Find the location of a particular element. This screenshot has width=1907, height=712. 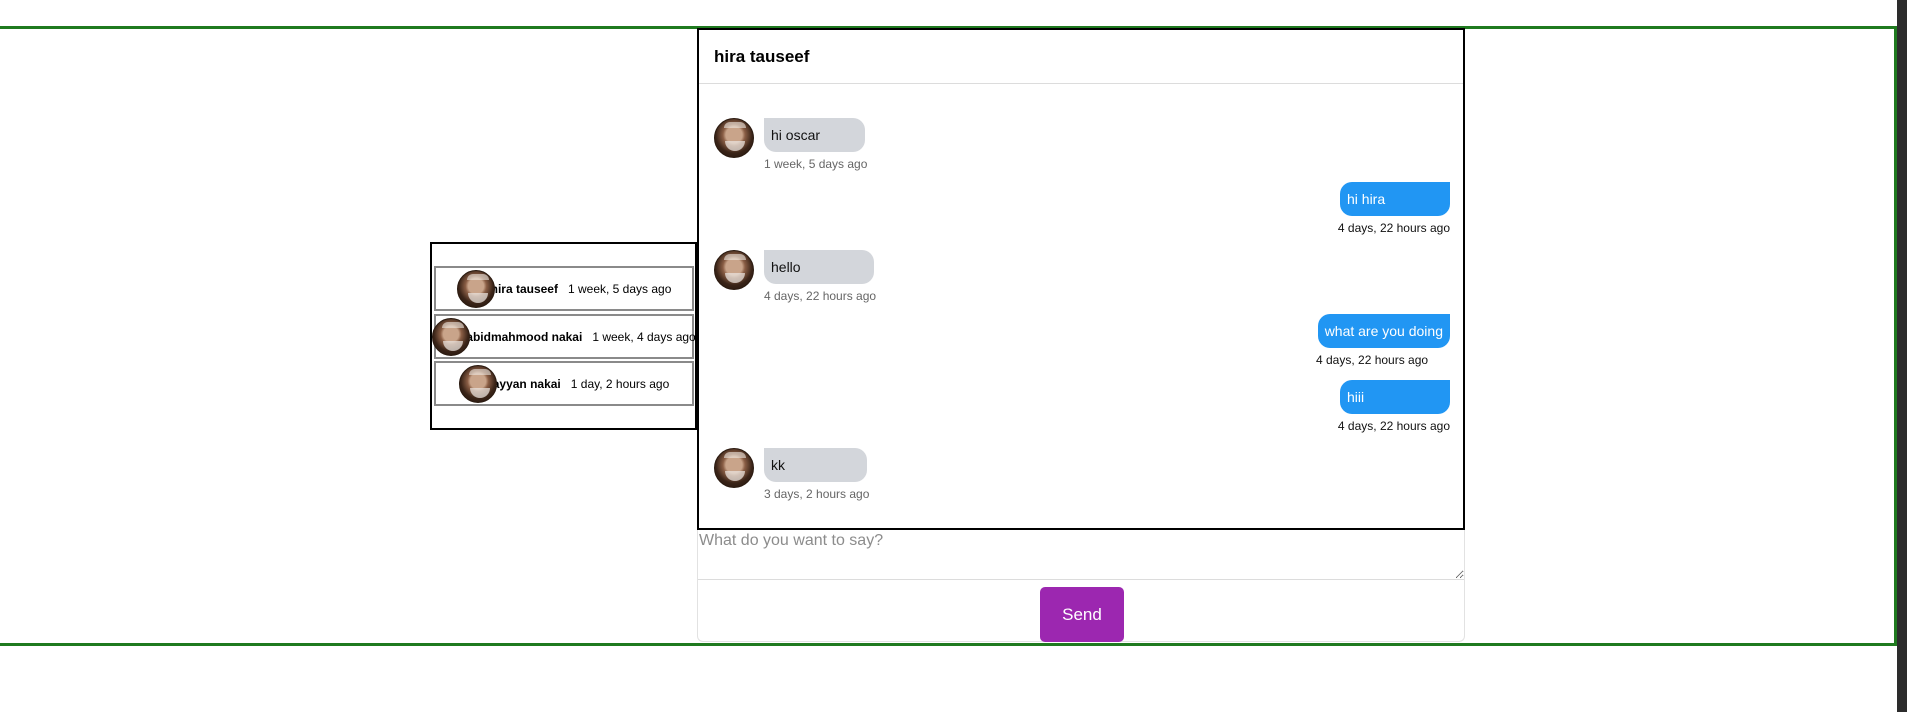

message-incoming: kk 3 days, 2 hours ago is located at coordinates (814, 478).